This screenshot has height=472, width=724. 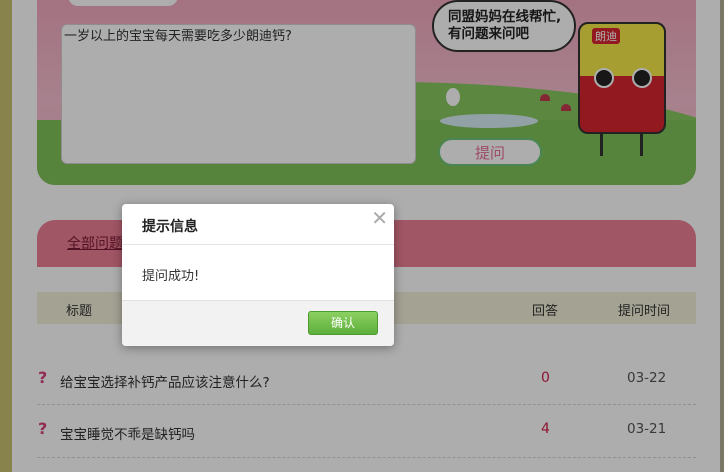 What do you see at coordinates (171, 276) in the screenshot?
I see `dialog-message: 提问成功!` at bounding box center [171, 276].